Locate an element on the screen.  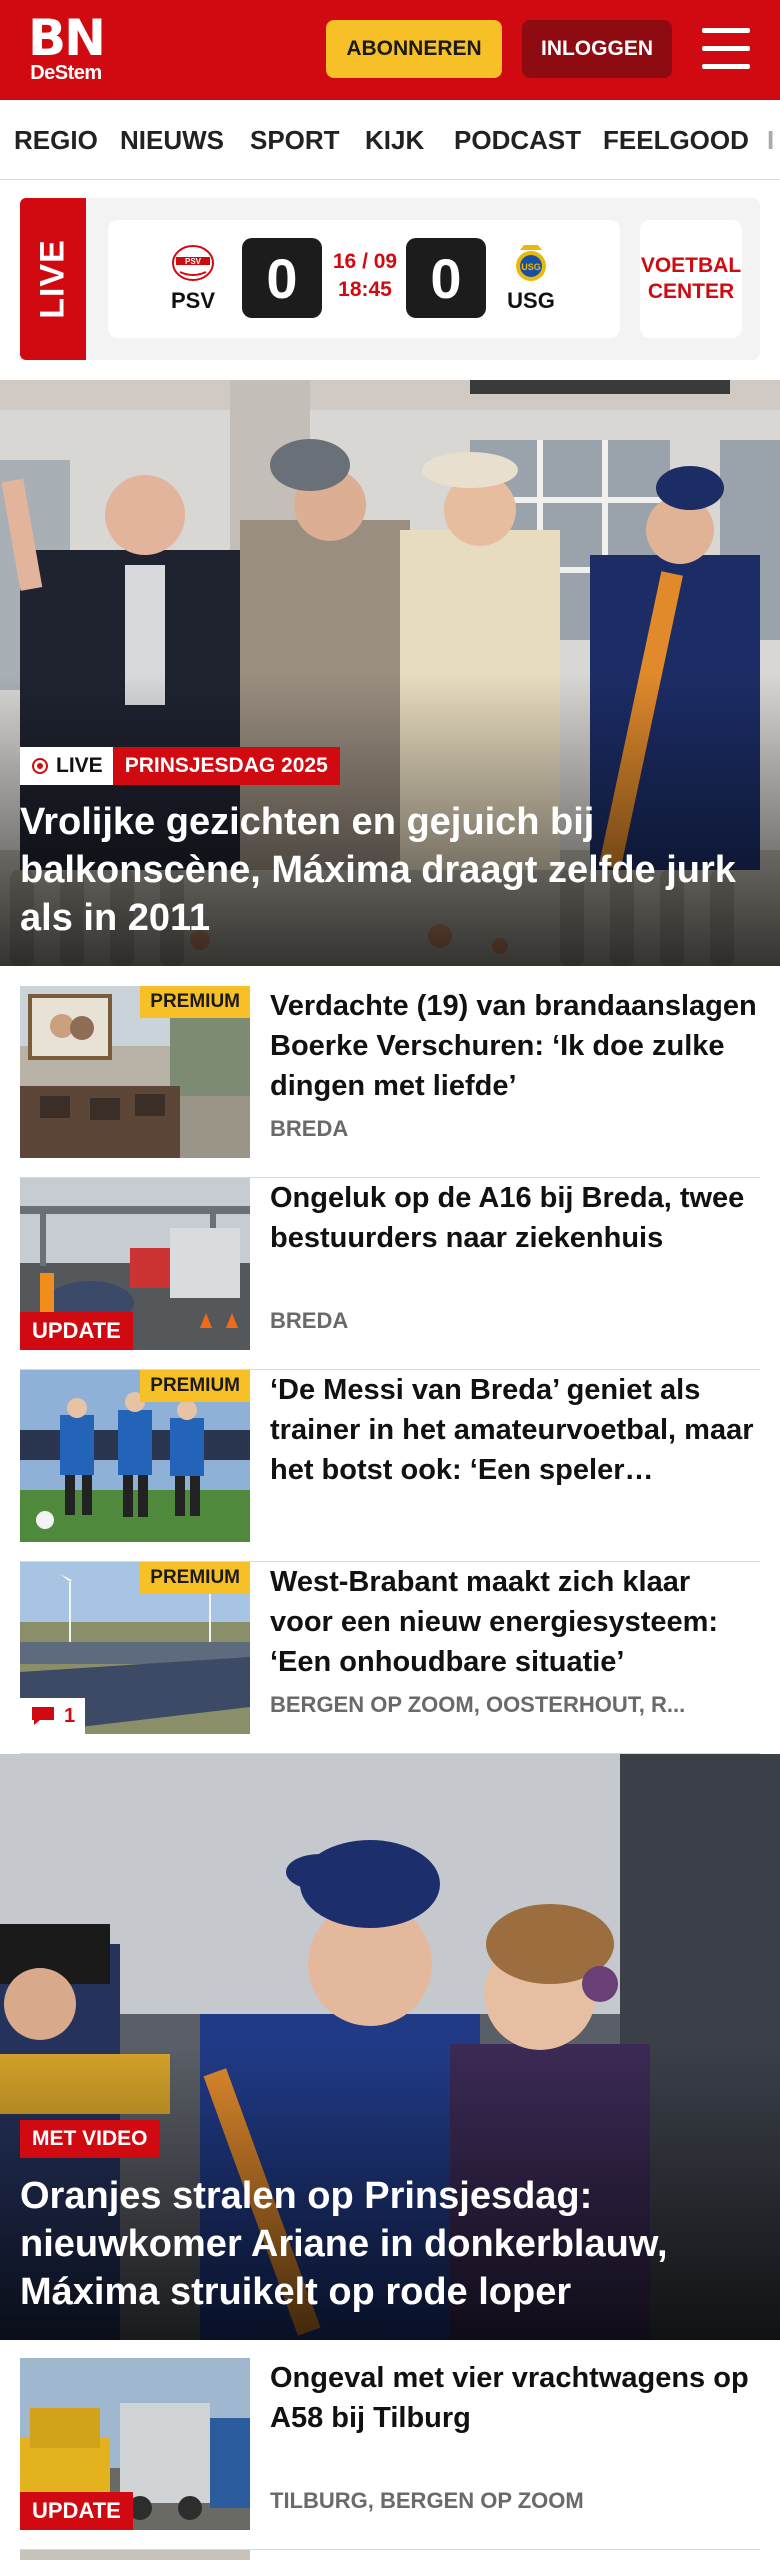
live-tag-text: LIVE is located at coordinates (79, 765).